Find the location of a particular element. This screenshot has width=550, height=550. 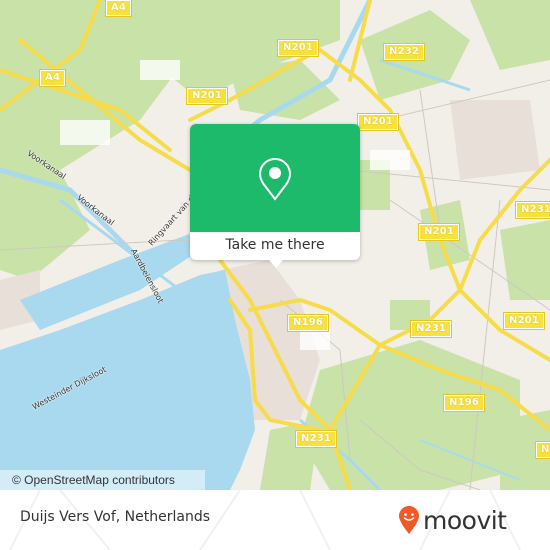

take-me-there-button: Take me there is located at coordinates (275, 246).